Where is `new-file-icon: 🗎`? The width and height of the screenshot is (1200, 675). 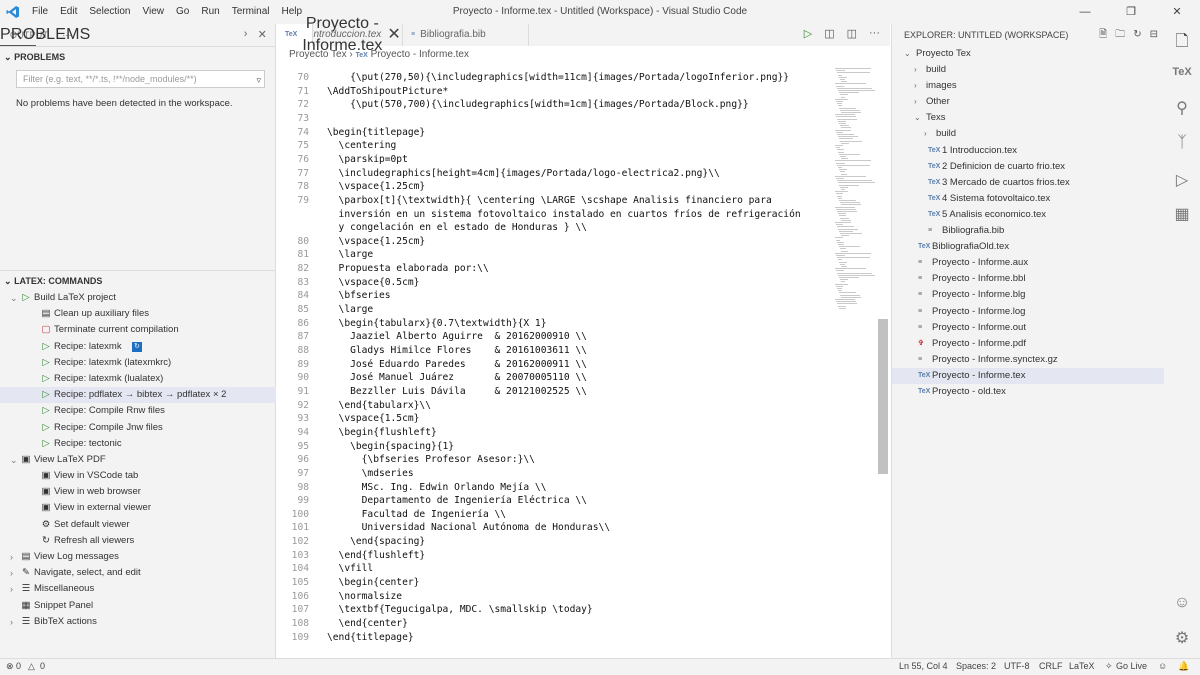 new-file-icon: 🗎 is located at coordinates (1103, 35).